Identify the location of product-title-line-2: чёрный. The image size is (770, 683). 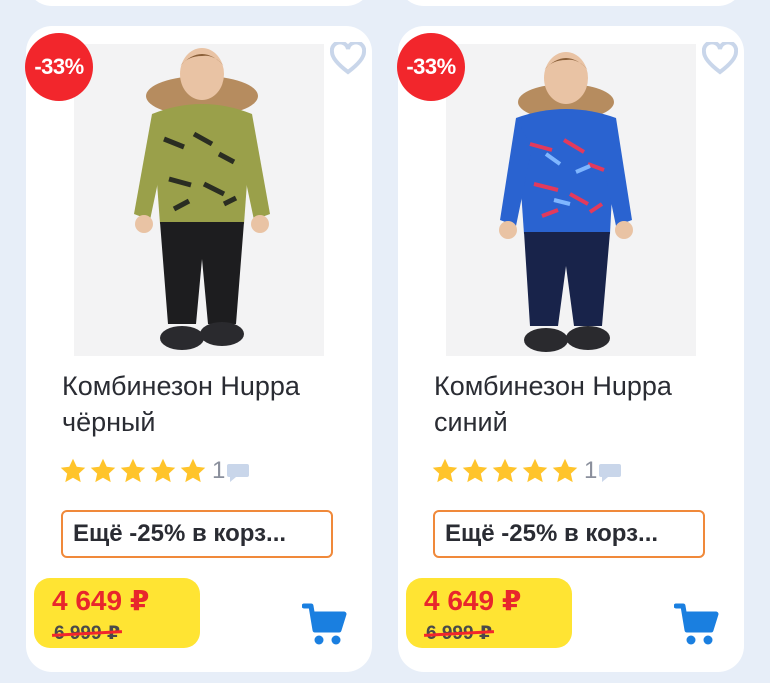
(109, 422).